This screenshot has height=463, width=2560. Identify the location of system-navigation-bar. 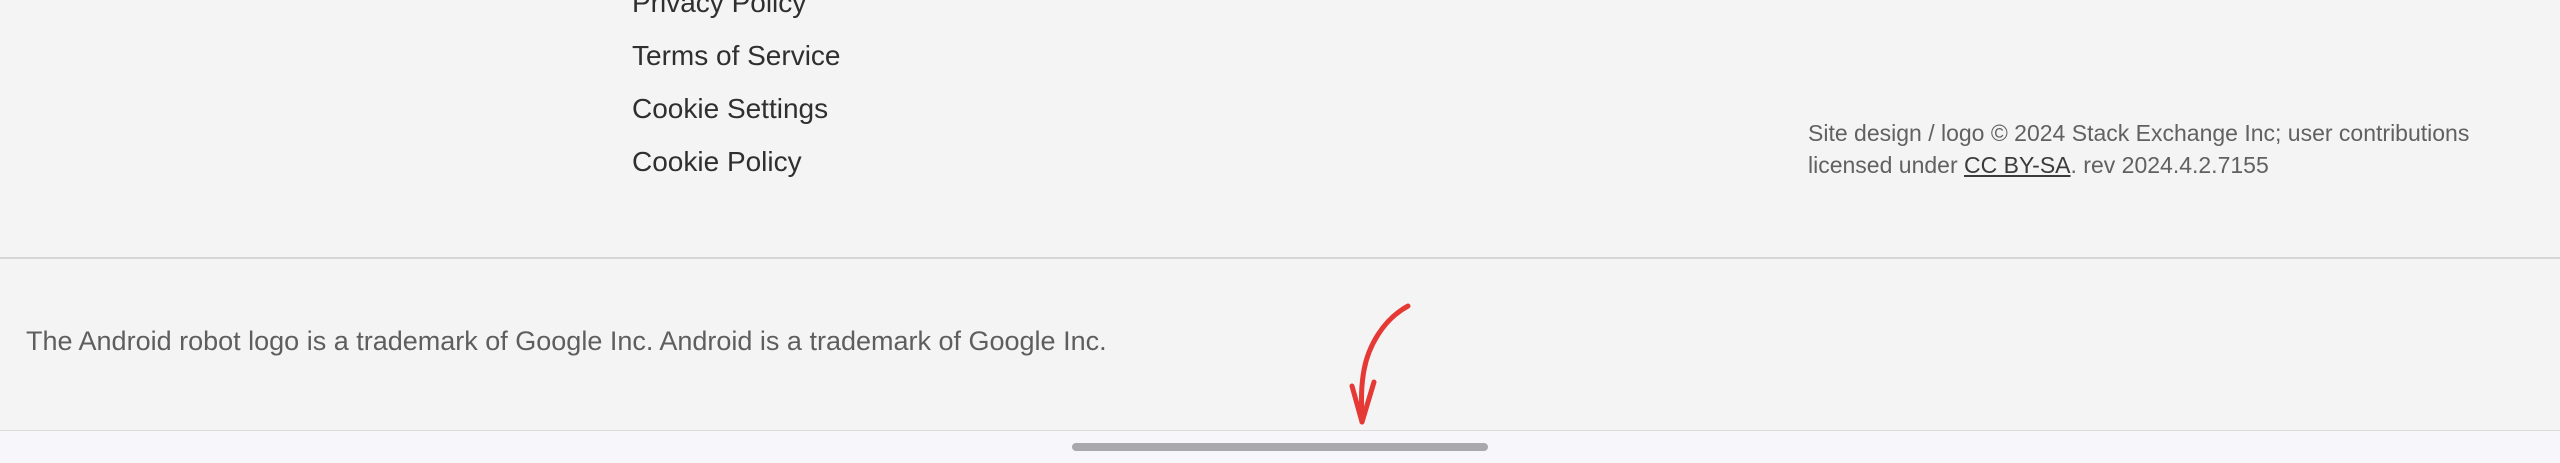
(1280, 446).